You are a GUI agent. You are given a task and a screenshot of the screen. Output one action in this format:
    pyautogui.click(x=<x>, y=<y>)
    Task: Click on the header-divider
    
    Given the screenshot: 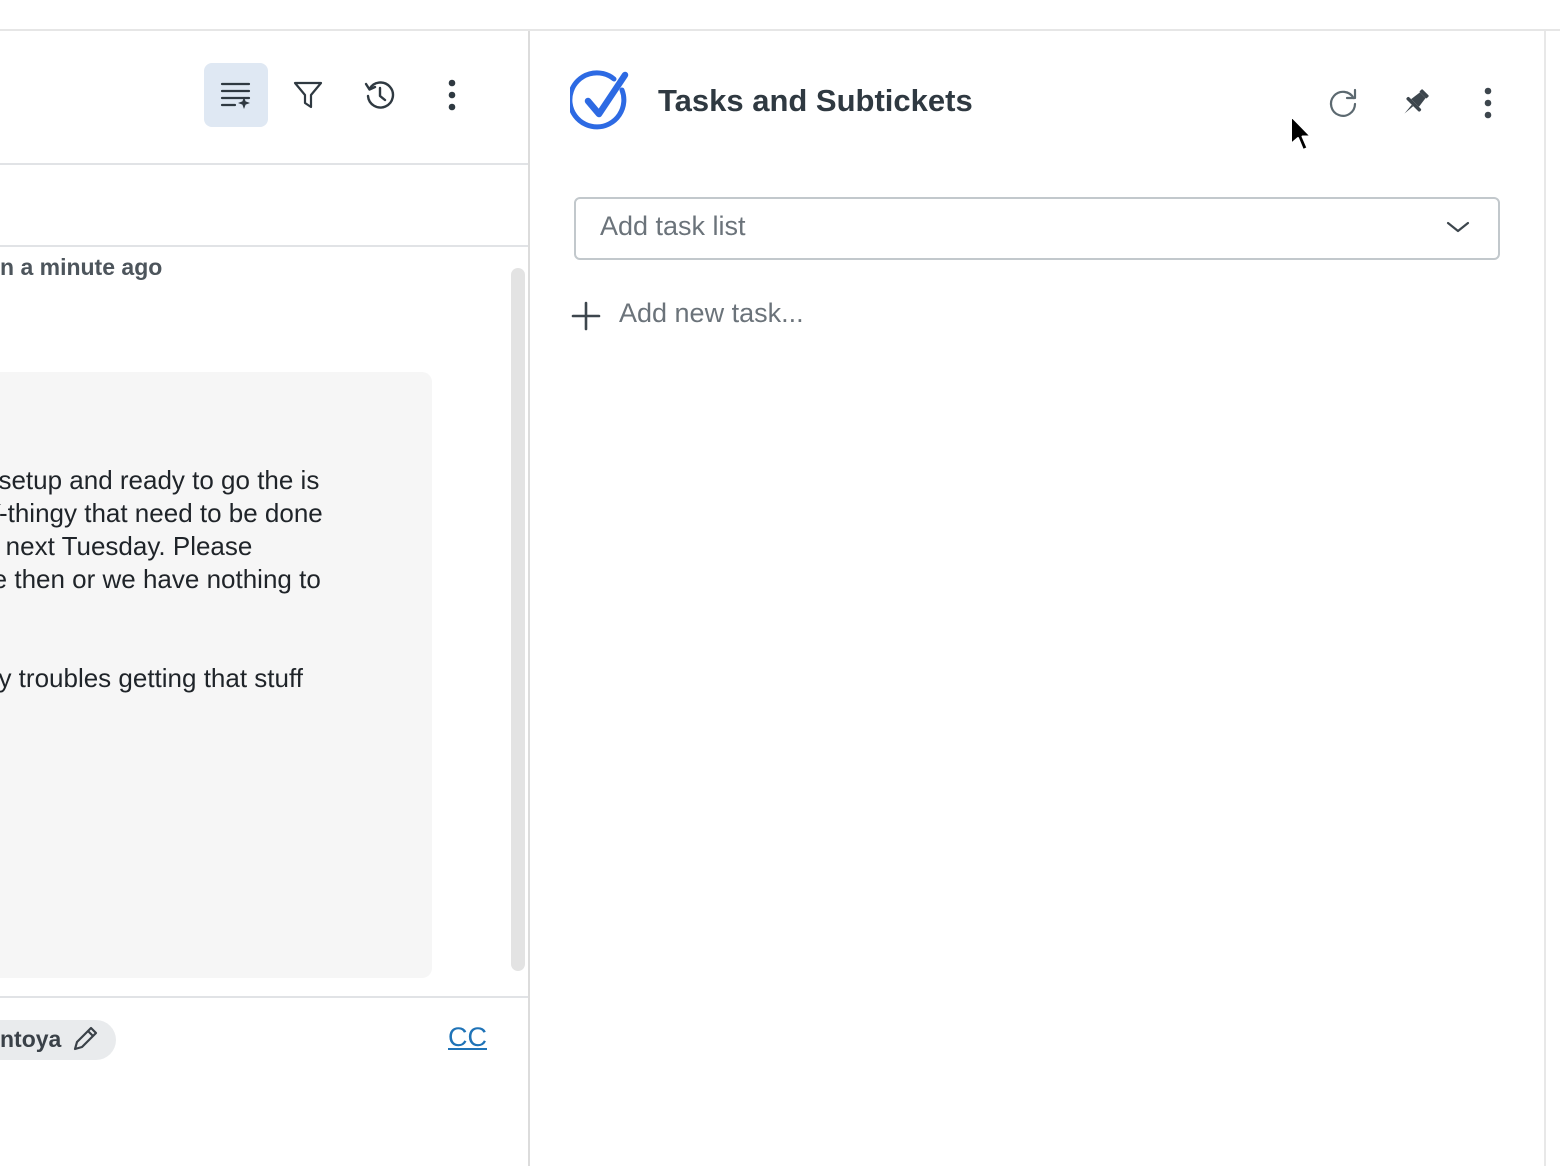 What is the action you would take?
    pyautogui.click(x=264, y=246)
    